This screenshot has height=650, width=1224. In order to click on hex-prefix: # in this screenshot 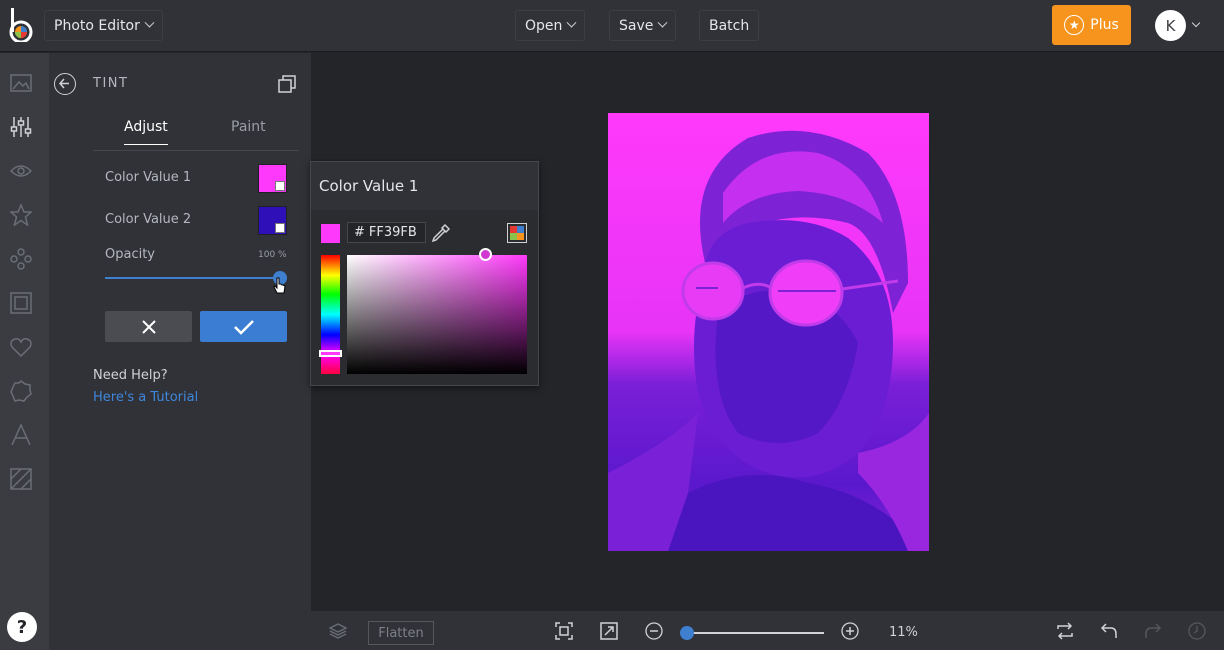, I will do `click(359, 232)`.